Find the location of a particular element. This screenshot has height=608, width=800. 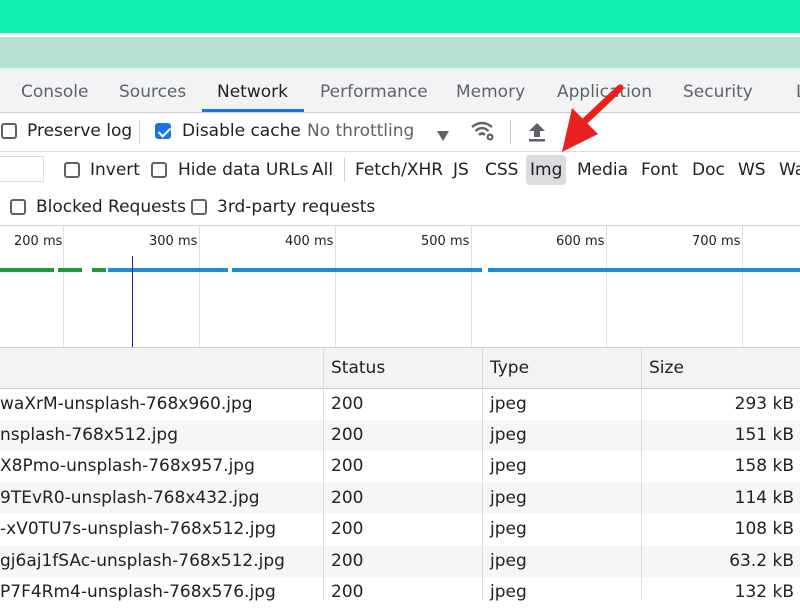

filter-wasm: Wa is located at coordinates (787, 170).